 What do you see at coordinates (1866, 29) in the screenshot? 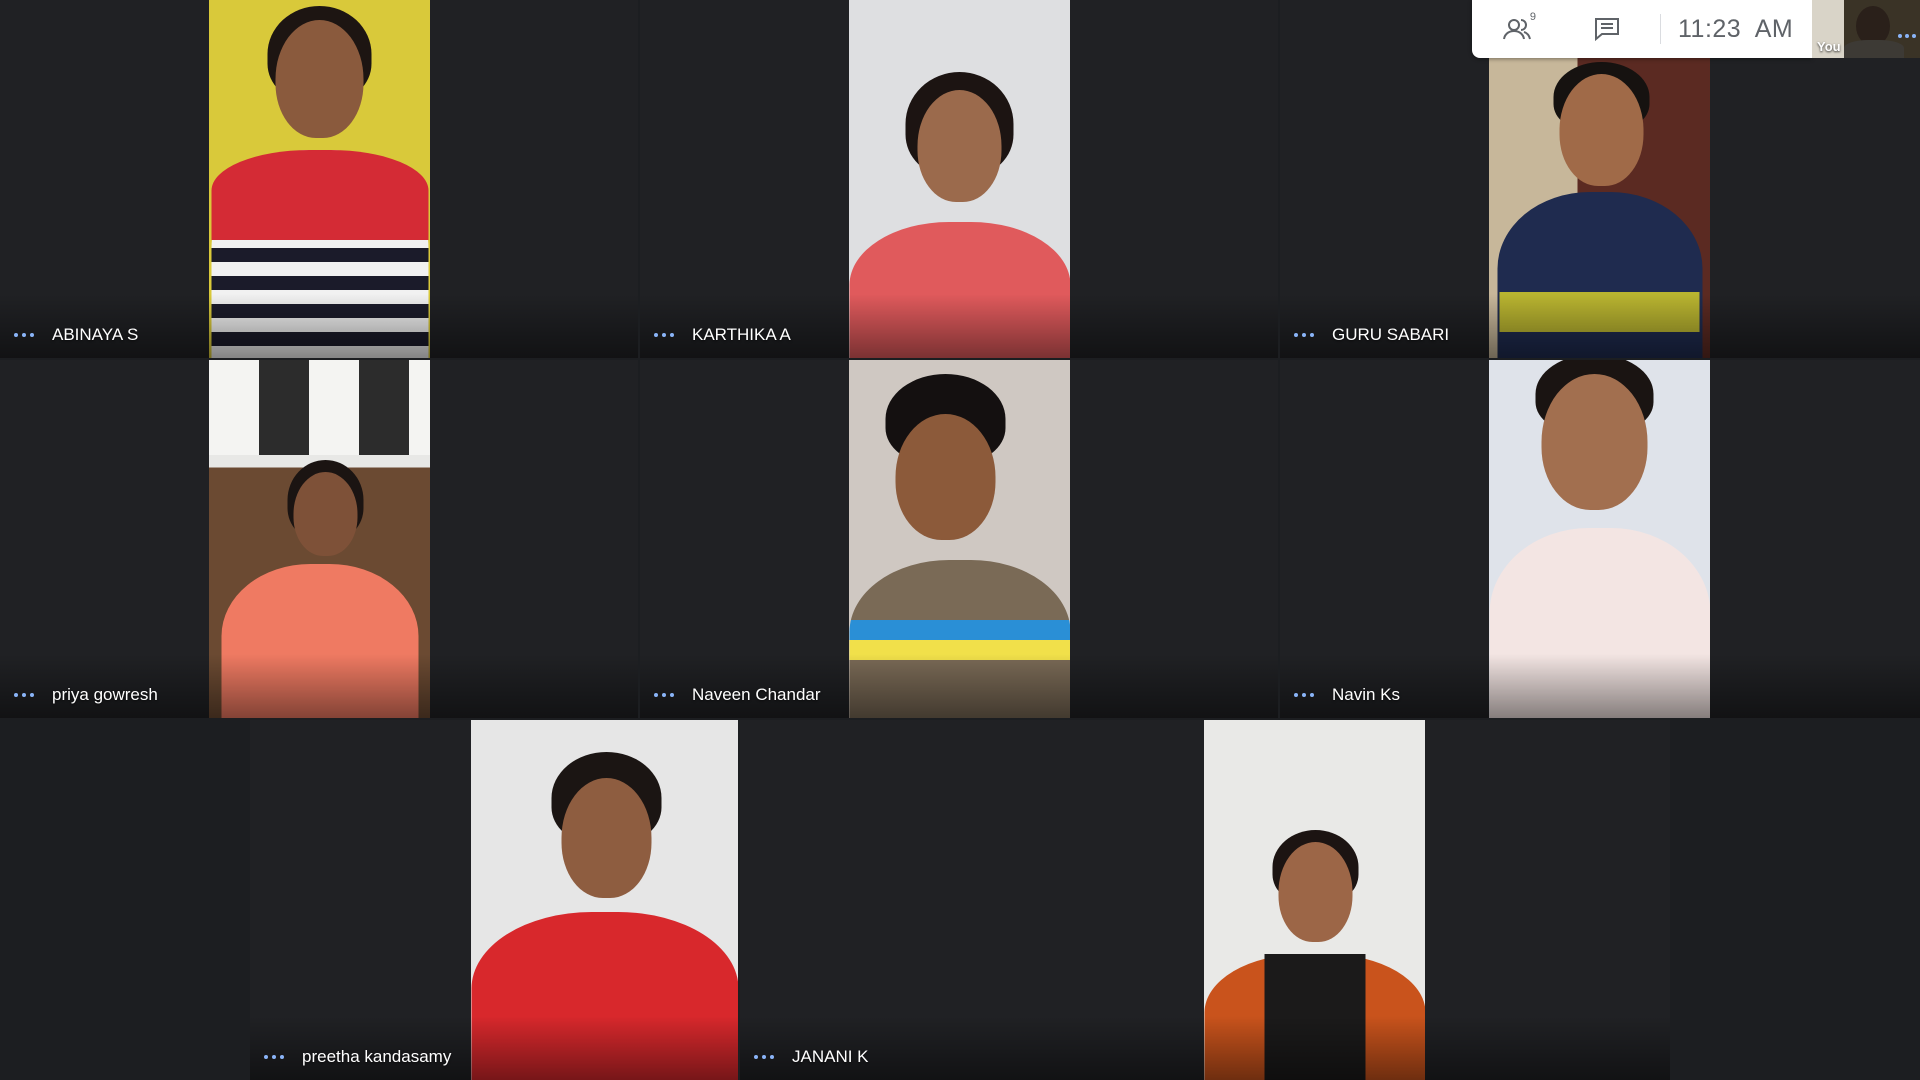
I see `self-view-tile: You` at bounding box center [1866, 29].